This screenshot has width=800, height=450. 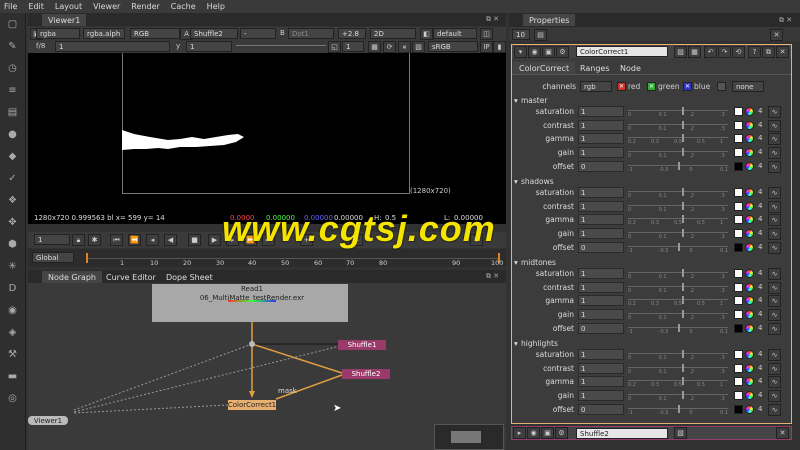 I want to click on paint-icon: ✎, so click(x=12, y=46).